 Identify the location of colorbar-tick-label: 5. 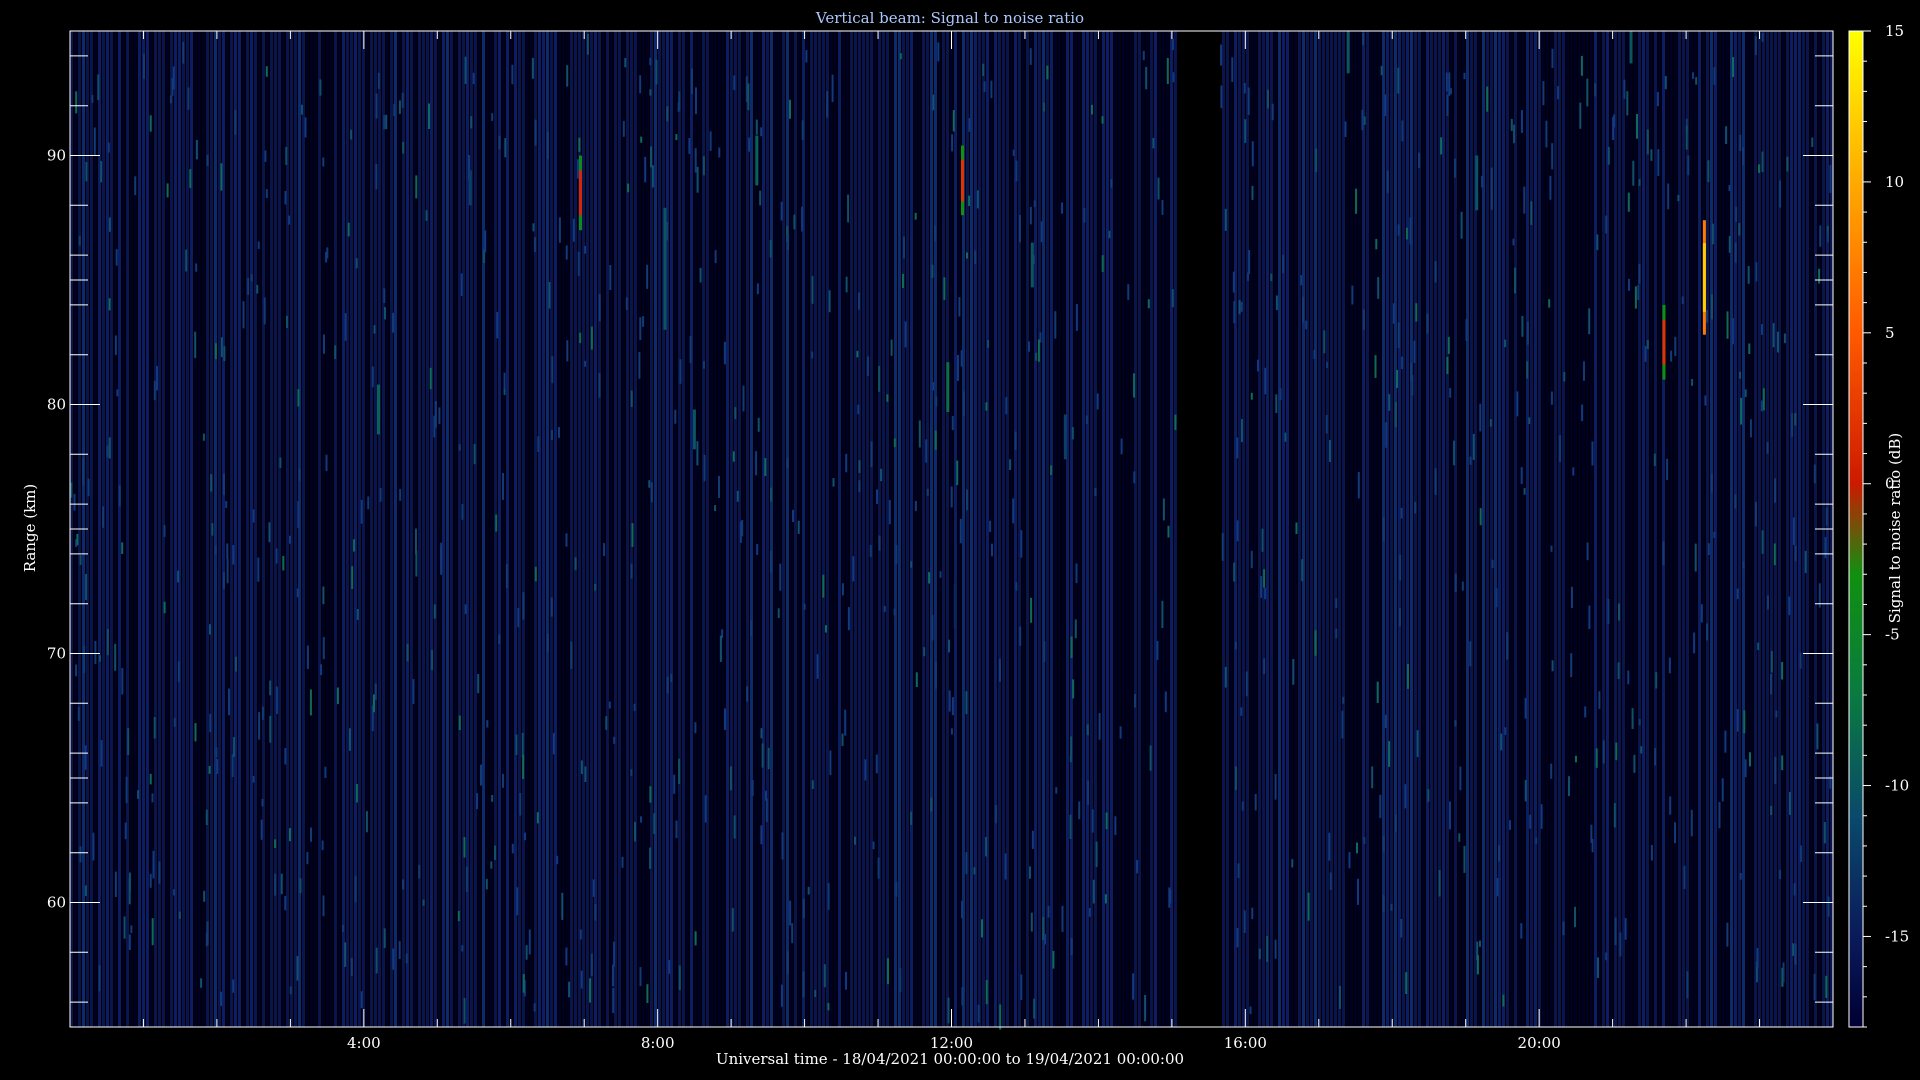
(1890, 333).